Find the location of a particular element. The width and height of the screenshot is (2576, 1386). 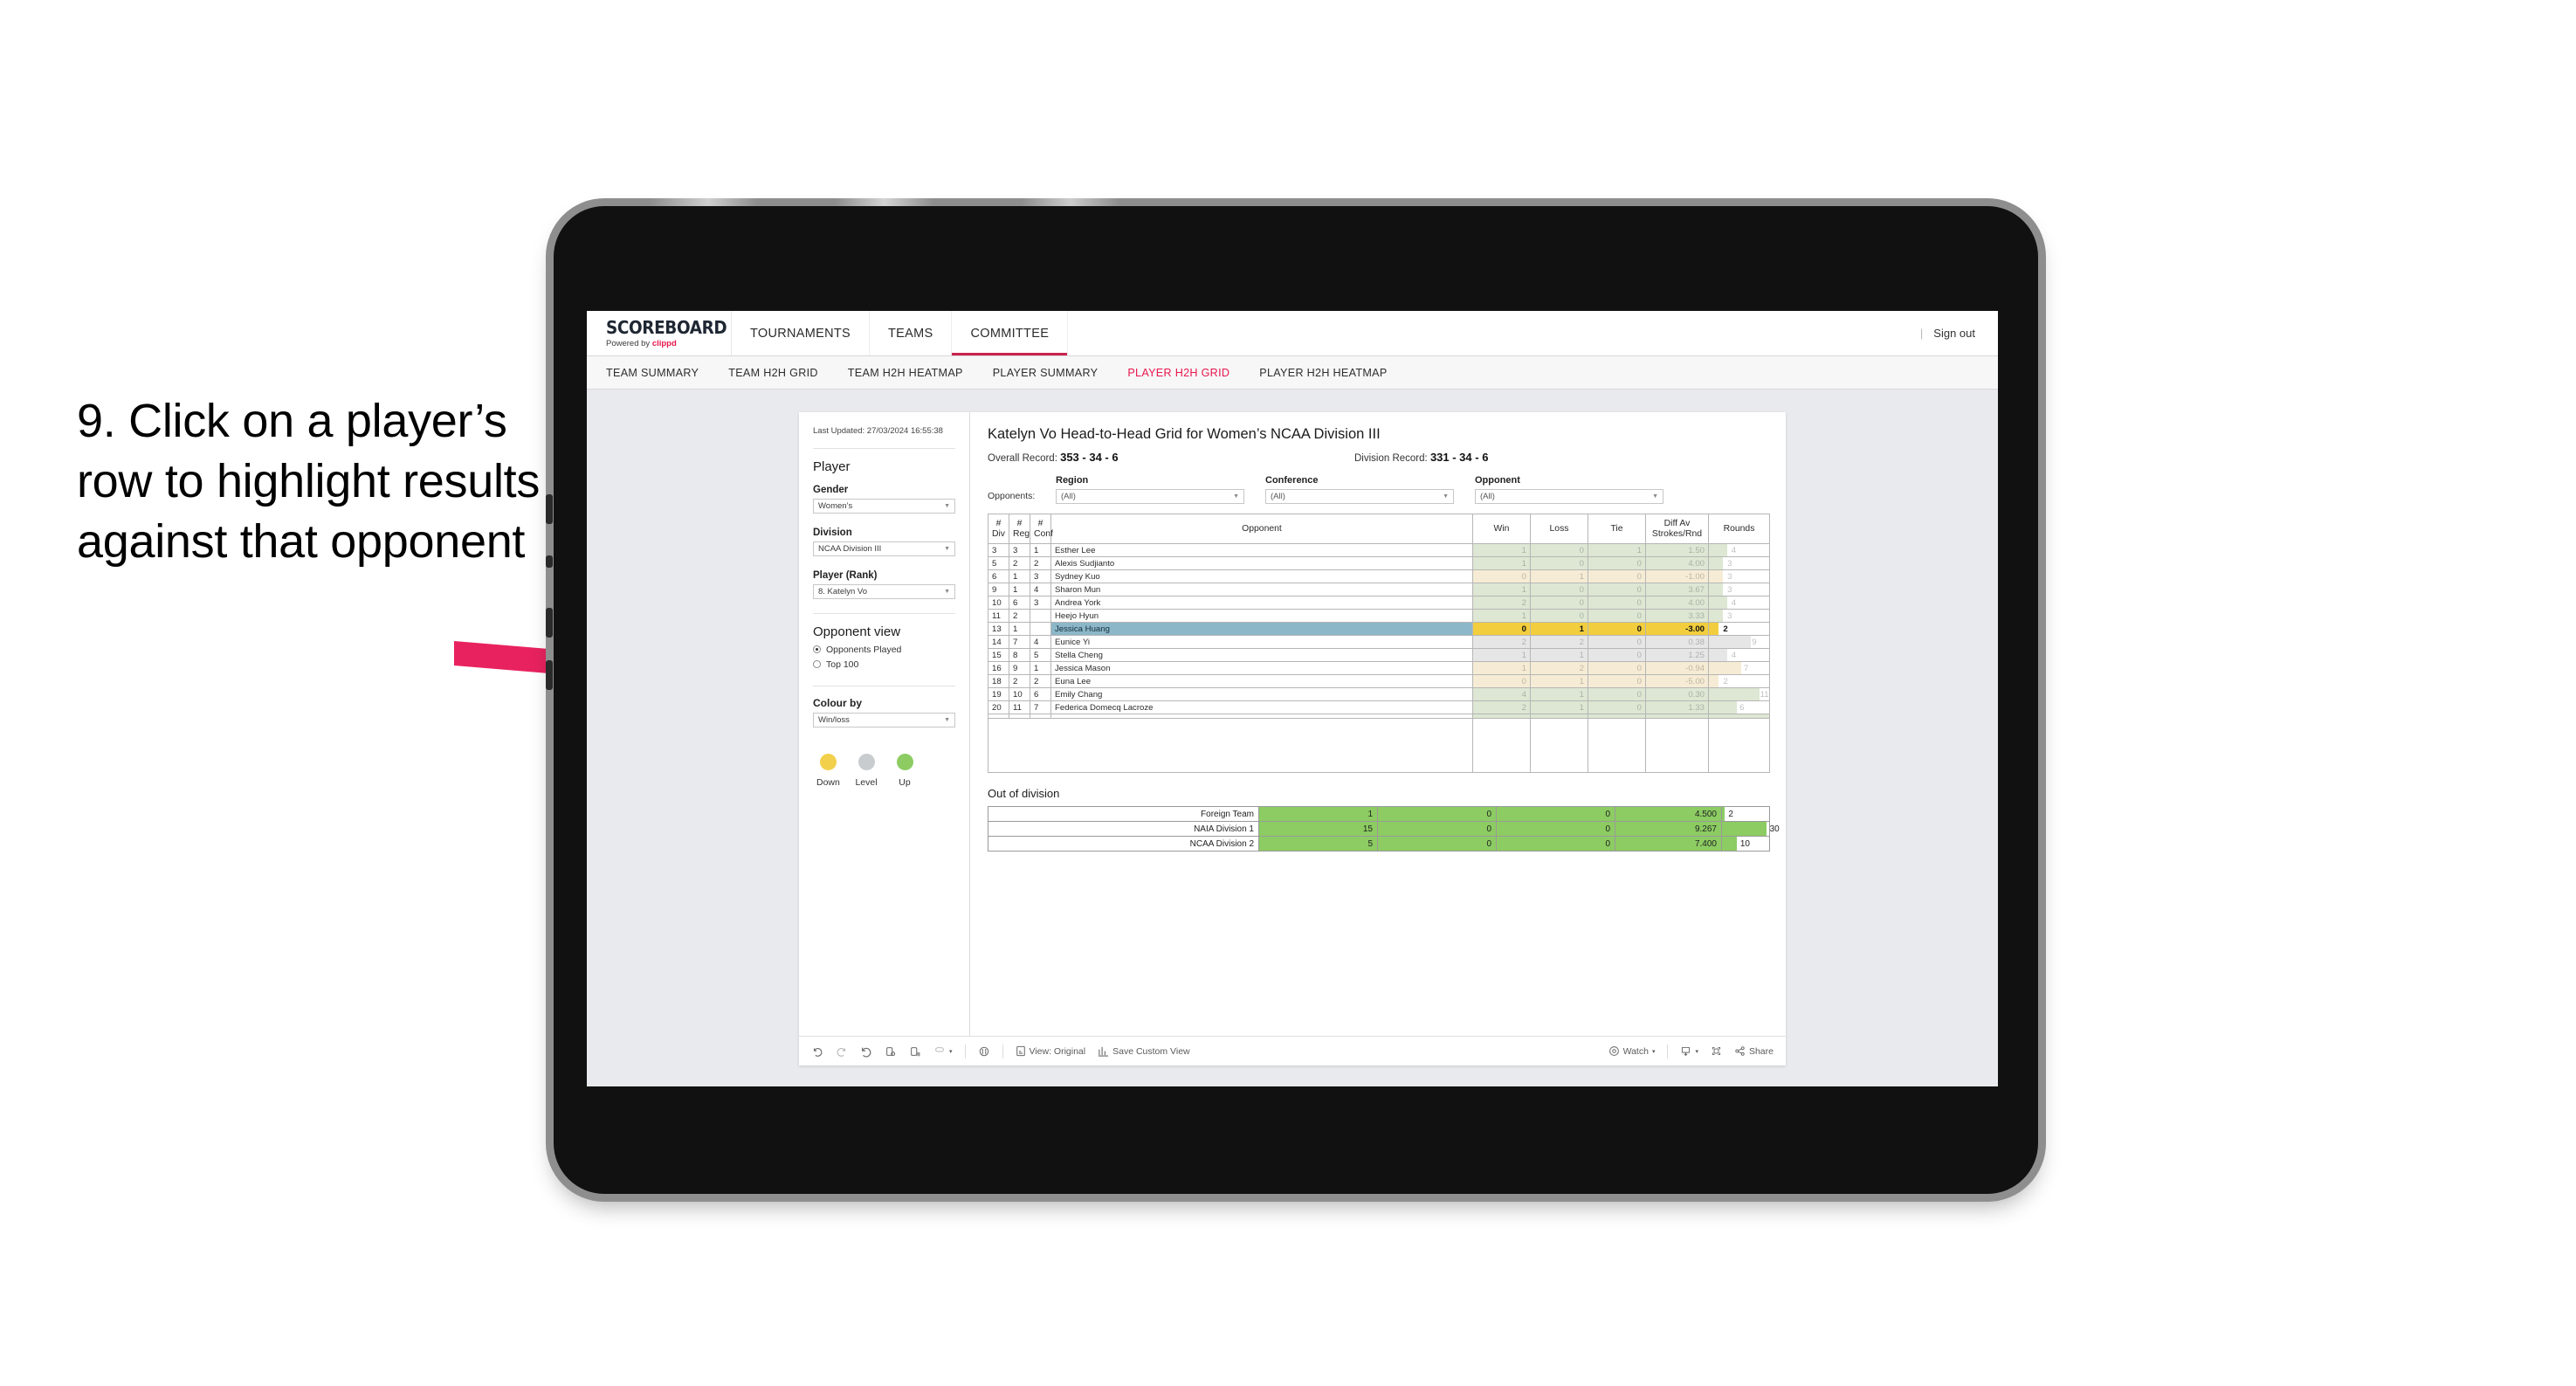

table-row: 11 2 Heejo Hyun 1 0 0 3.33 3 is located at coordinates (1379, 616).